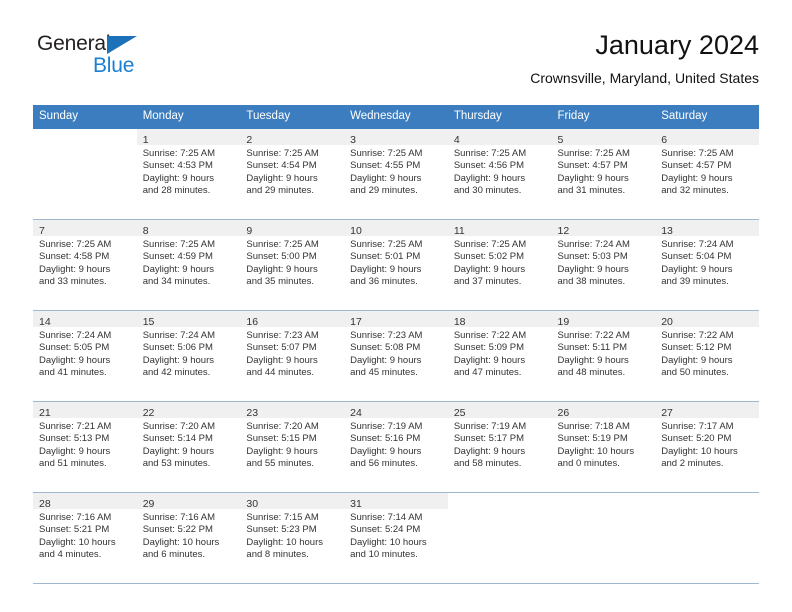  Describe the element at coordinates (487, 464) in the screenshot. I see `daylight-text-line2: and 58 minutes.` at that location.